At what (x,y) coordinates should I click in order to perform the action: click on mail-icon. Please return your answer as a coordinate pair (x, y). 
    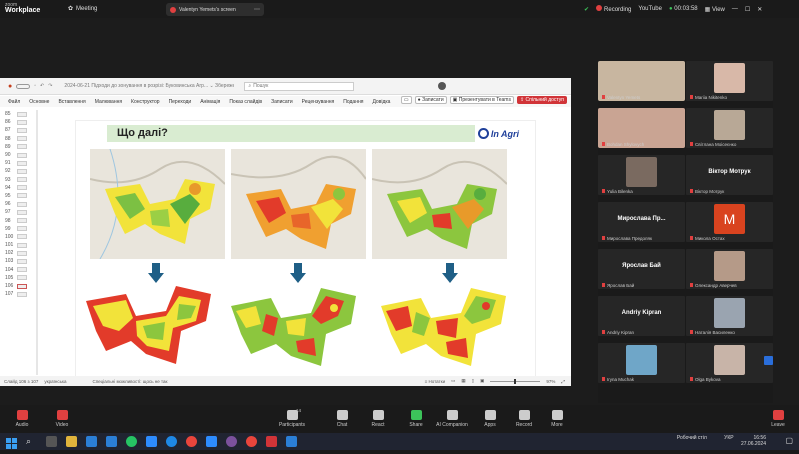
    Looking at the image, I should click on (91, 441).